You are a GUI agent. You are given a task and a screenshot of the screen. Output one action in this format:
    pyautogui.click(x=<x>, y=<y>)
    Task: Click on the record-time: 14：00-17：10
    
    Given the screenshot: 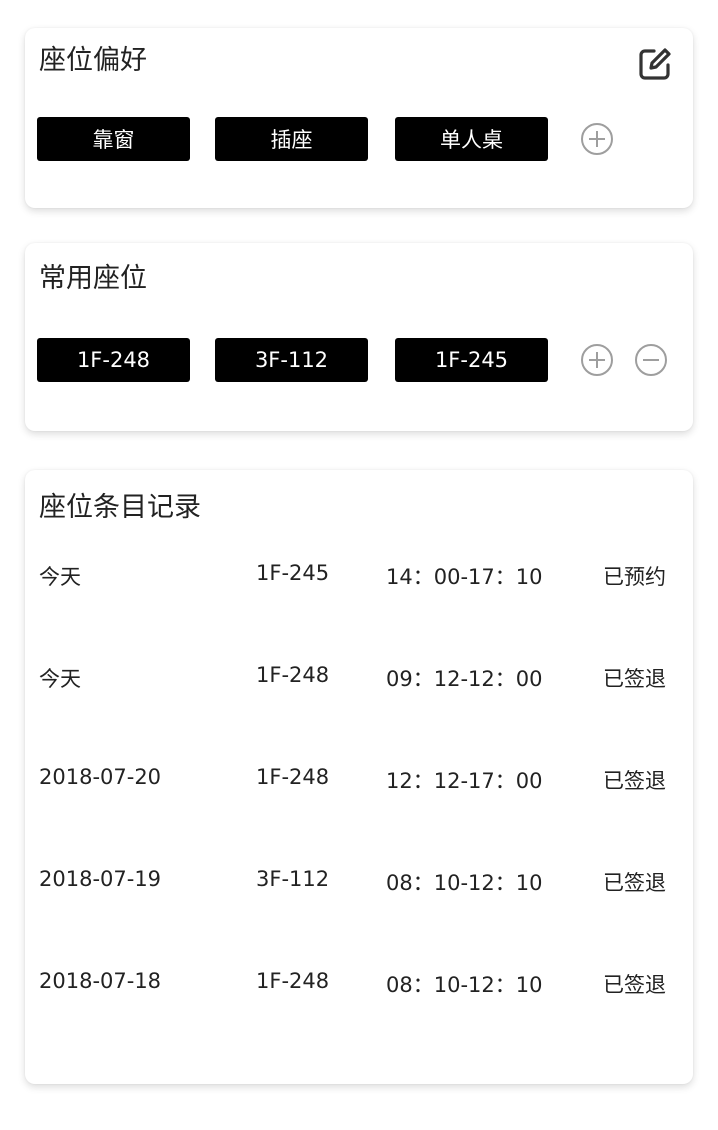 What is the action you would take?
    pyautogui.click(x=464, y=577)
    